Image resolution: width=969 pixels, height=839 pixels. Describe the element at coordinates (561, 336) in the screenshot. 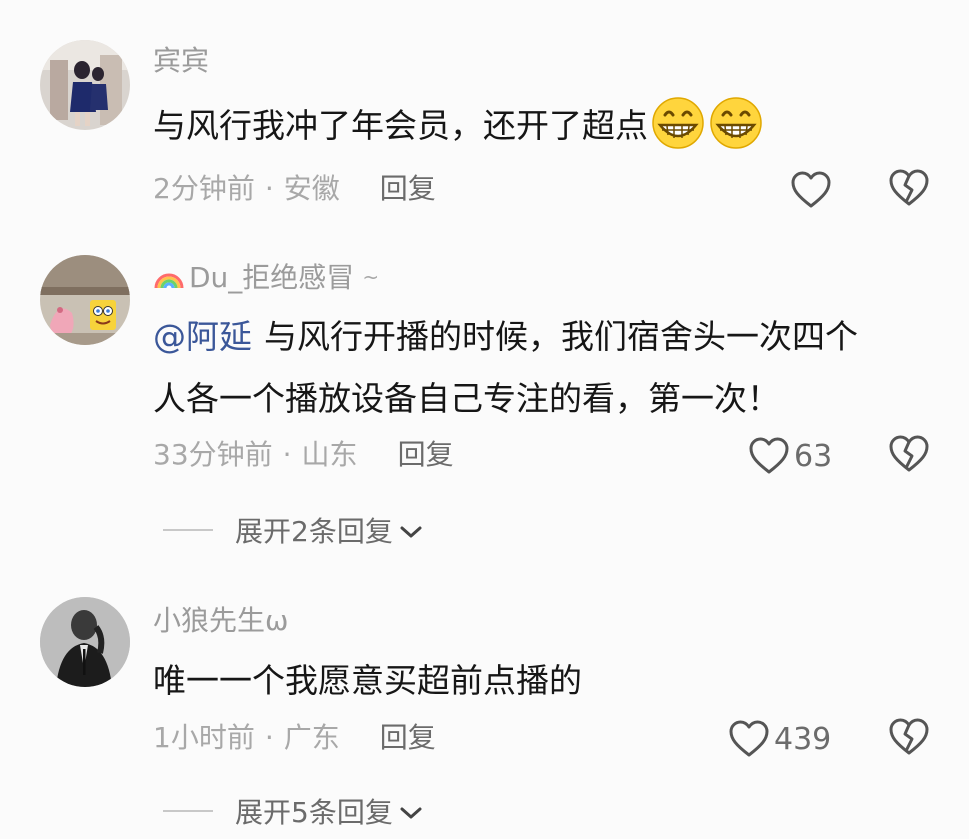

I see `comment-body-line: 与风行开播的时候，我们宿舍头一次四个` at that location.